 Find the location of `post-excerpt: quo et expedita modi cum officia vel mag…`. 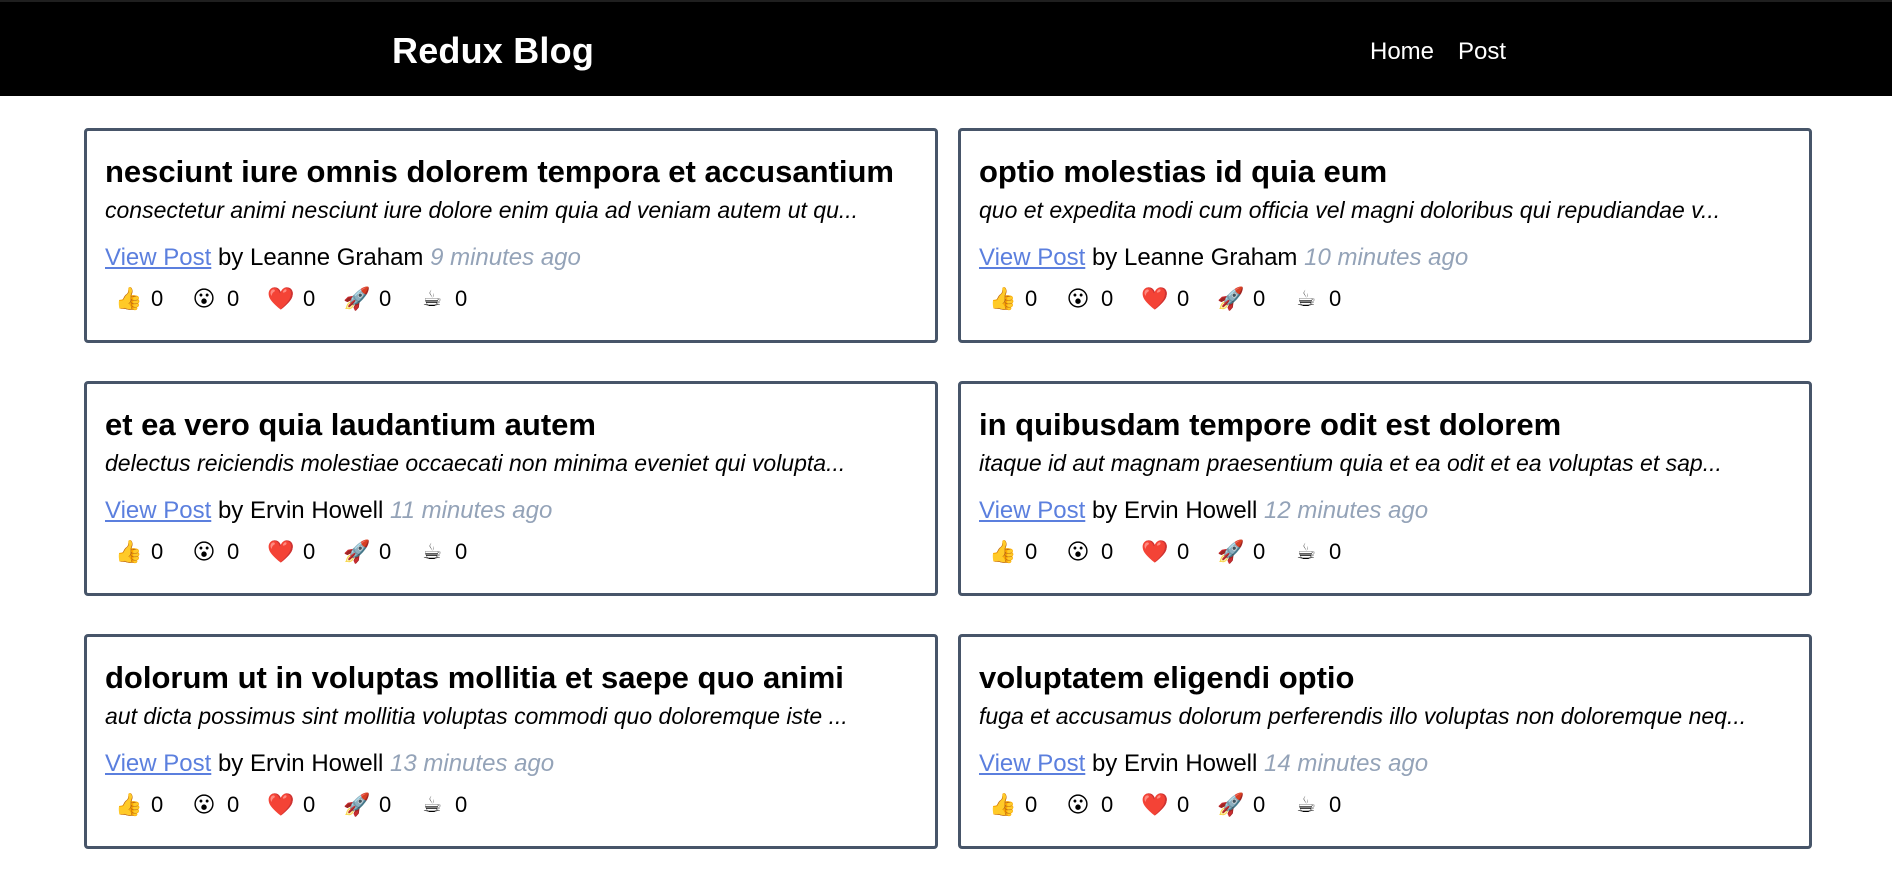

post-excerpt: quo et expedita modi cum officia vel mag… is located at coordinates (1350, 210).